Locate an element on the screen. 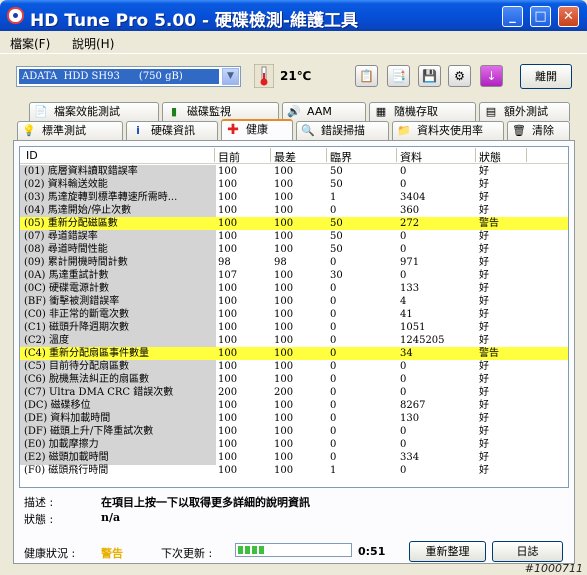 The image size is (587, 575). copy-screenshot-icon: 📑 is located at coordinates (398, 76).